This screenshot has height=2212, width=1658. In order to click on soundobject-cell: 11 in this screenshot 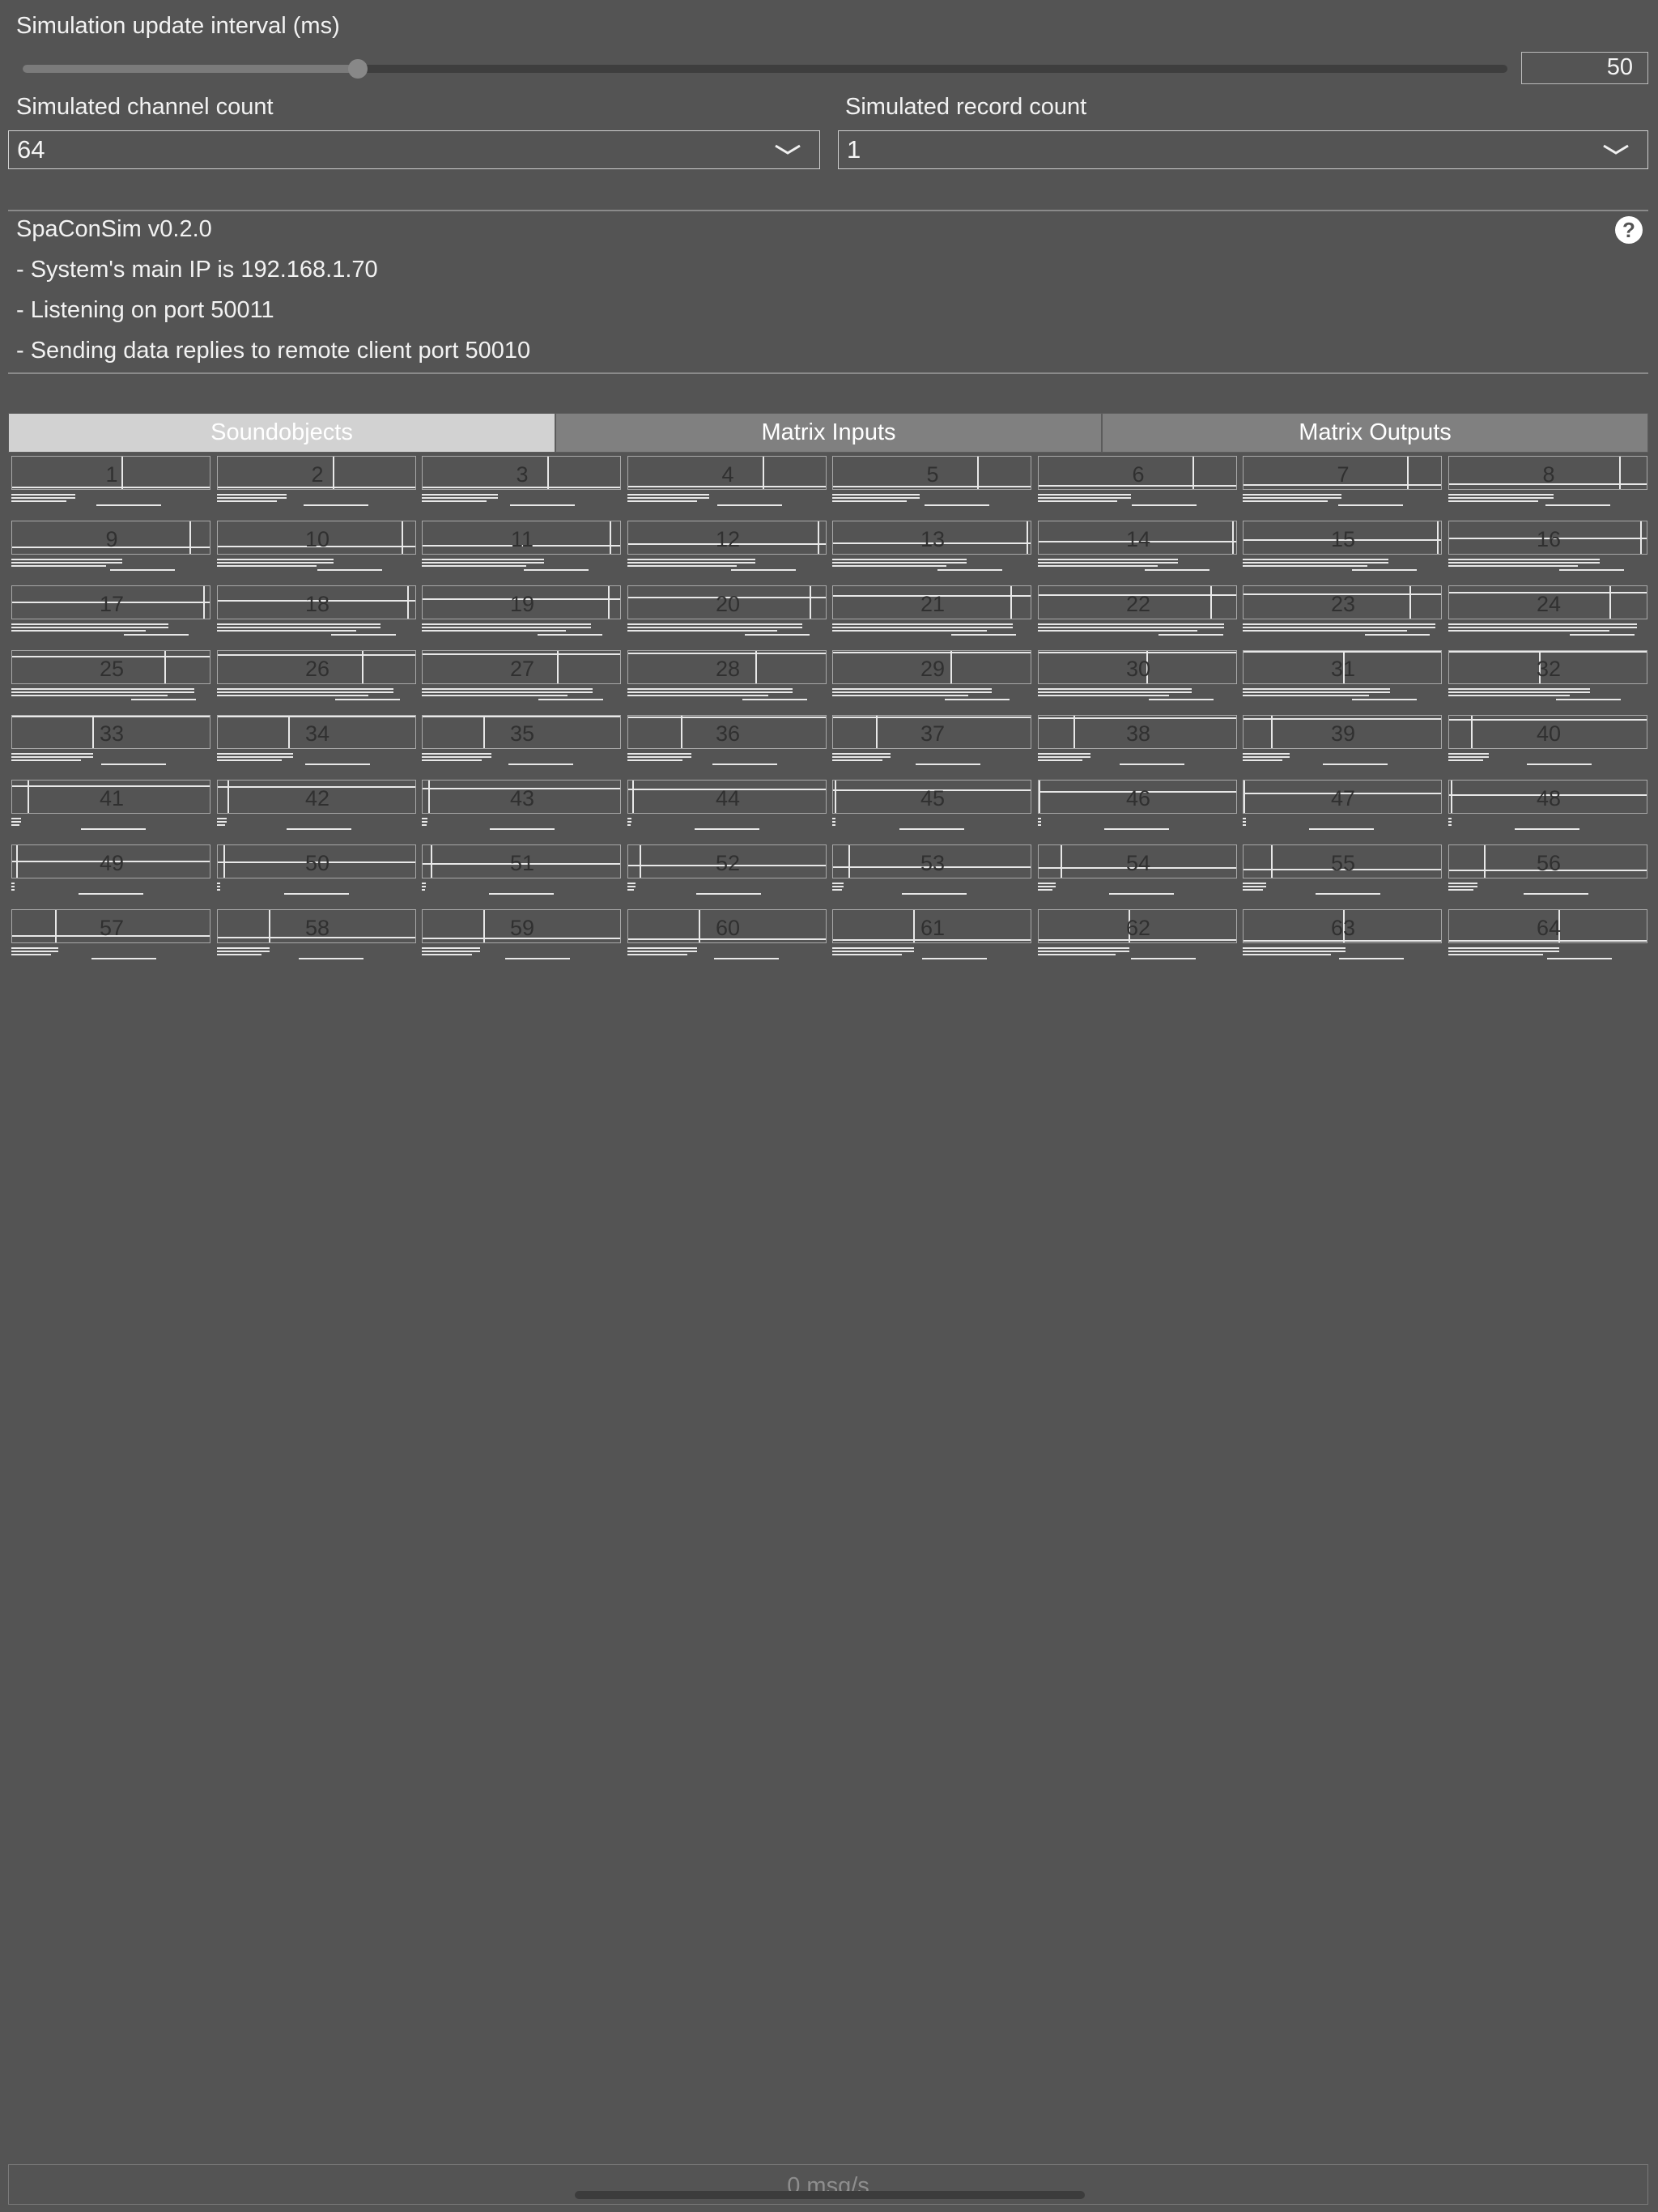, I will do `click(521, 545)`.